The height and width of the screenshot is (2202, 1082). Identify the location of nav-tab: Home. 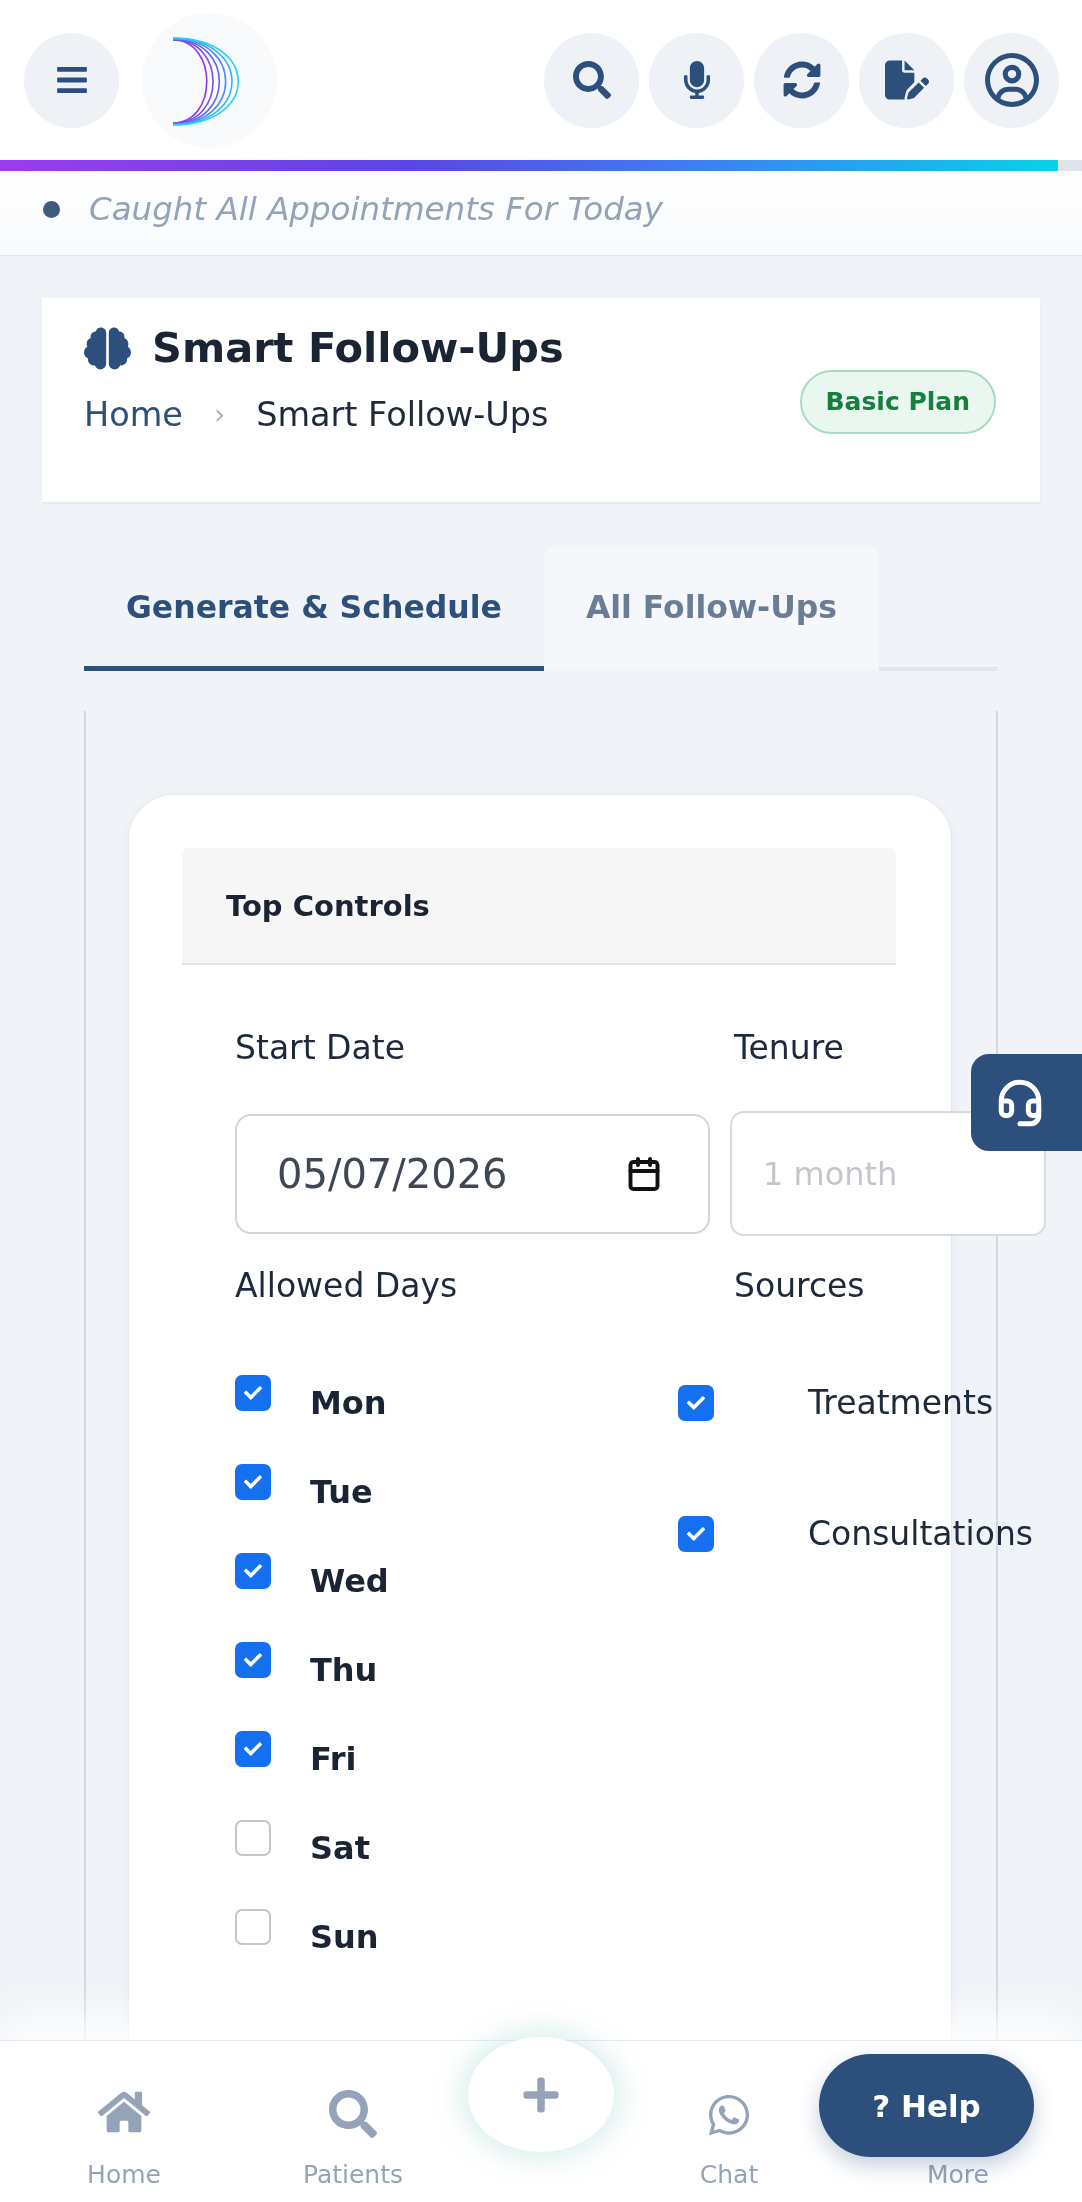
(124, 2138).